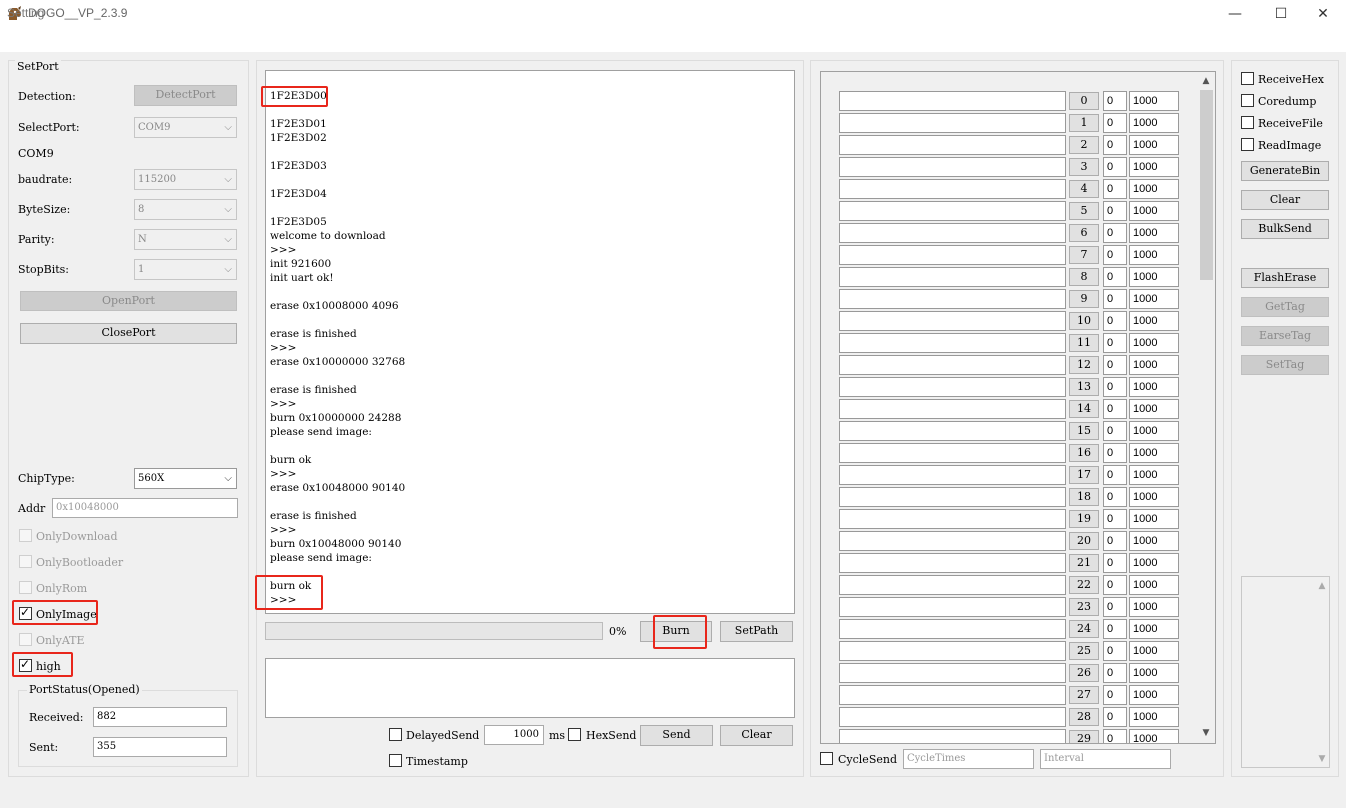  What do you see at coordinates (1084, 387) in the screenshot?
I see `cycle-send-row-button: 13` at bounding box center [1084, 387].